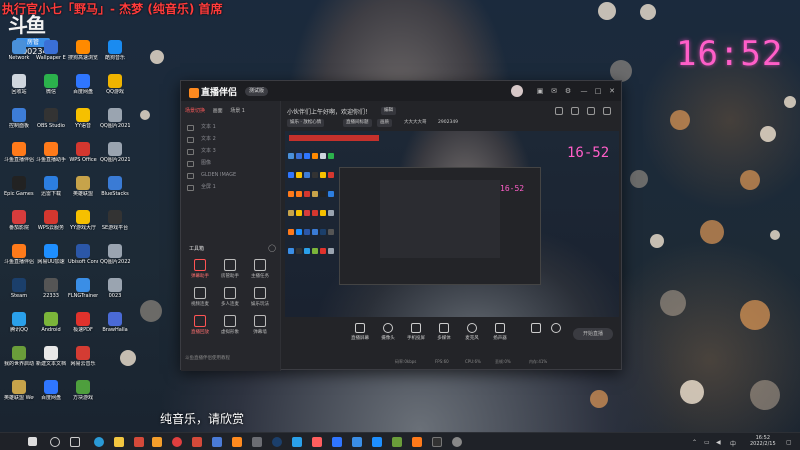 The height and width of the screenshot is (450, 800). Describe the element at coordinates (83, 356) in the screenshot. I see `desktop-icon: 网易云音乐` at that location.